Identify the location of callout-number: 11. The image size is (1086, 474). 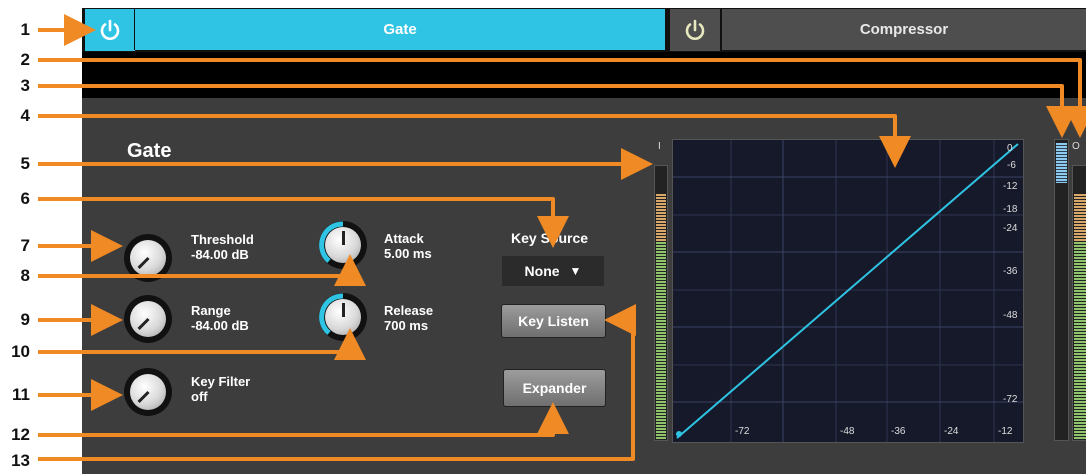
(21, 394).